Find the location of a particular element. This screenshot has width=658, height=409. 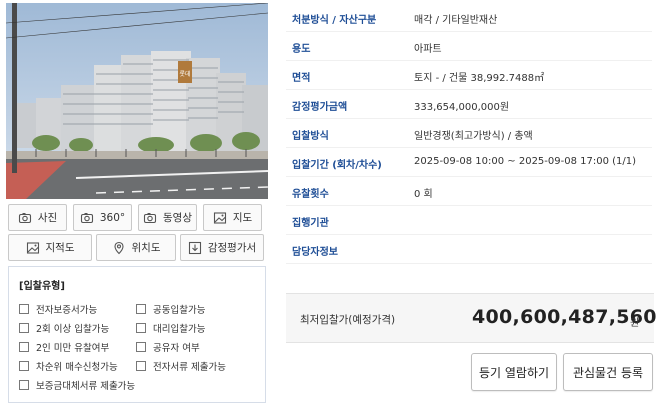

photo-button: 사진 is located at coordinates (37, 217).